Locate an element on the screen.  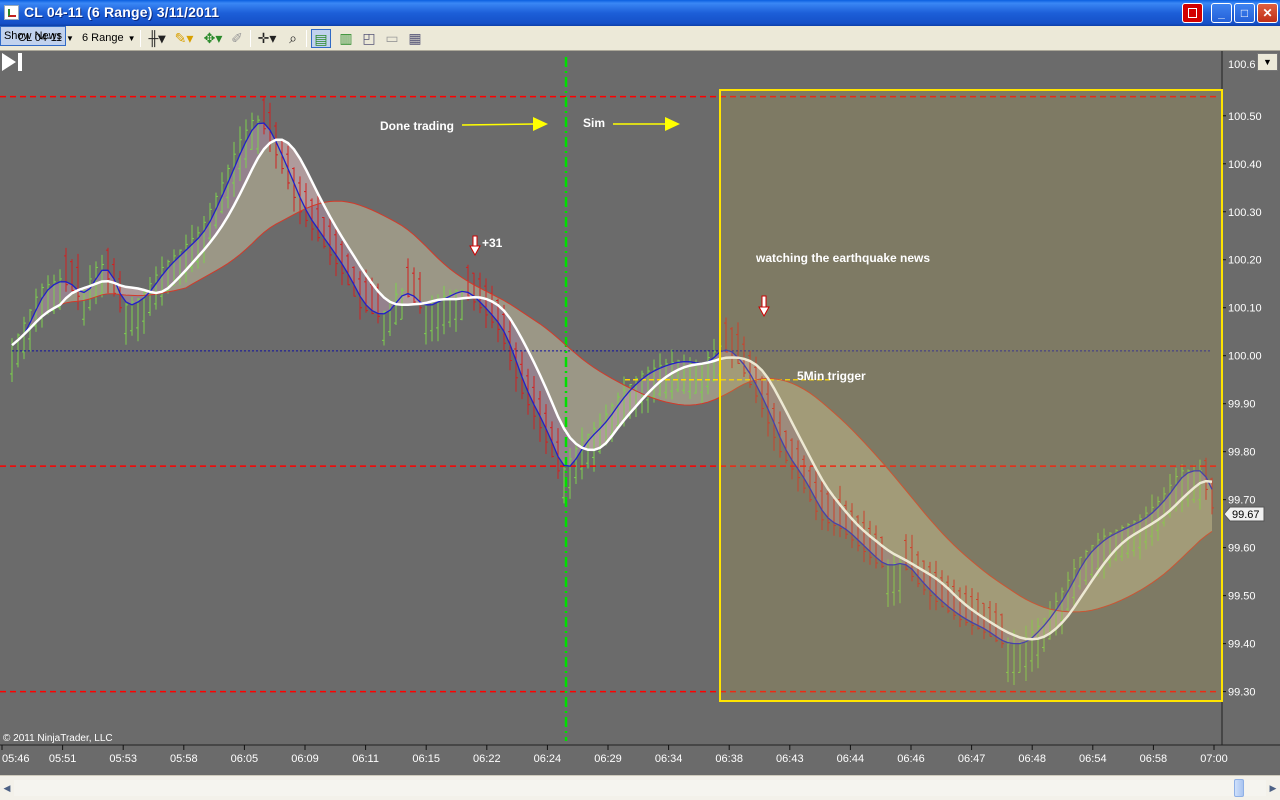
crosshair-icon: ✛▾ is located at coordinates (267, 38).